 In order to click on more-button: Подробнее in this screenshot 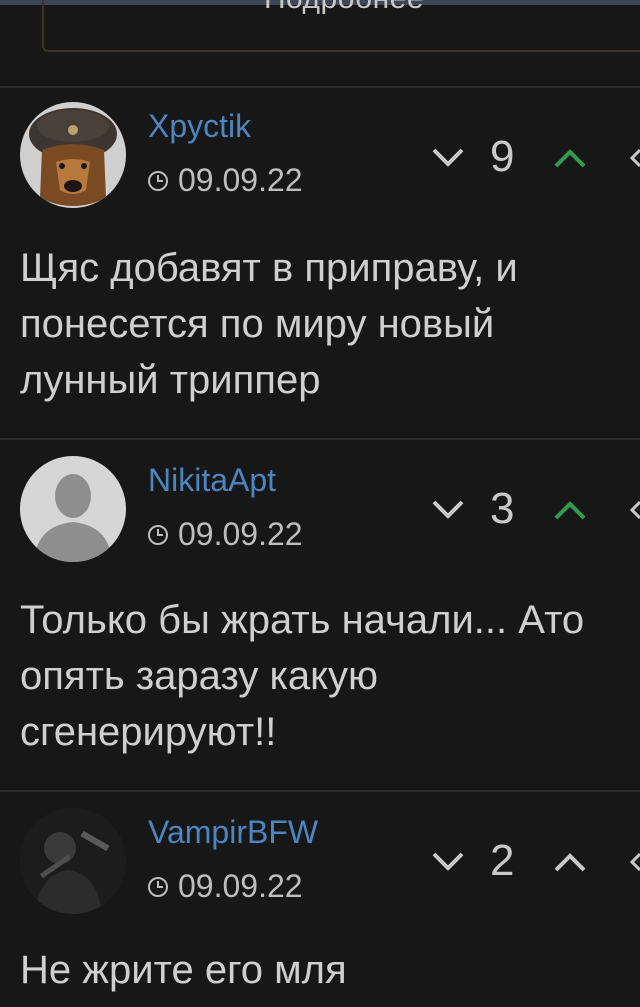, I will do `click(341, 26)`.